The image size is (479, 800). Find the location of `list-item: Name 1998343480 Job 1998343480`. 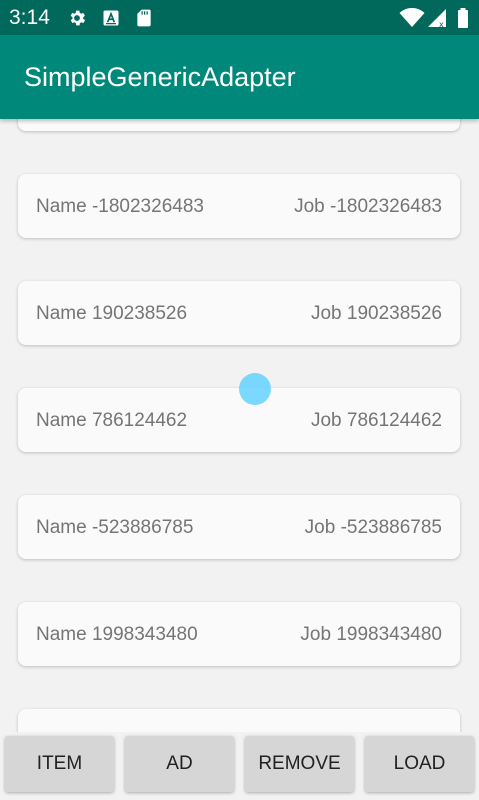

list-item: Name 1998343480 Job 1998343480 is located at coordinates (239, 634).